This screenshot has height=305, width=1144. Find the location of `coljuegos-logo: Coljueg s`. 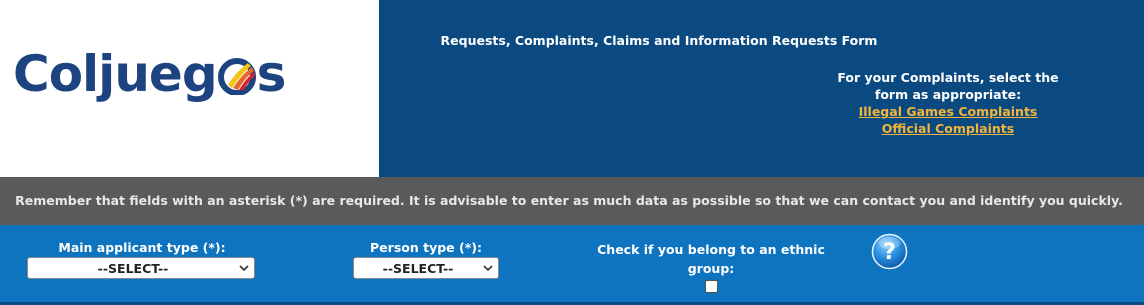

coljuegos-logo: Coljueg s is located at coordinates (149, 74).